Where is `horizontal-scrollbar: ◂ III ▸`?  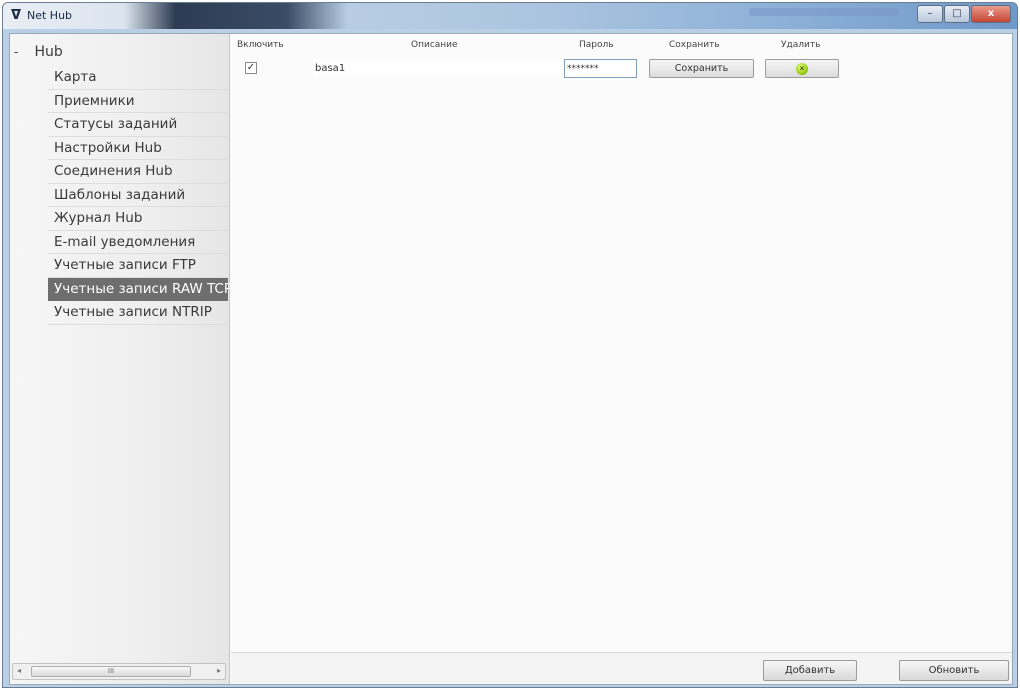 horizontal-scrollbar: ◂ III ▸ is located at coordinates (119, 671).